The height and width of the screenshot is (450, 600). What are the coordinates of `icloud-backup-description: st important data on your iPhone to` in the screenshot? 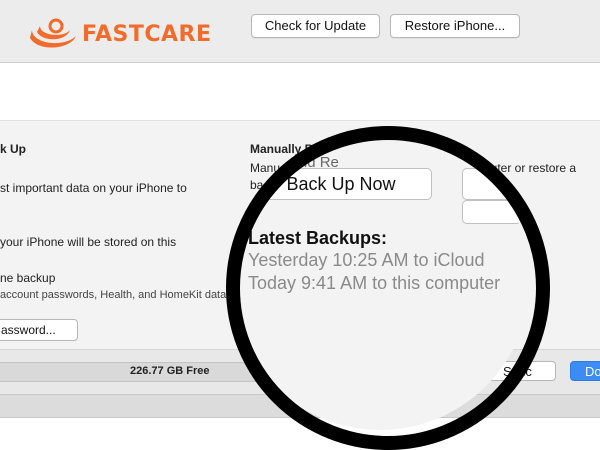 It's located at (93, 188).